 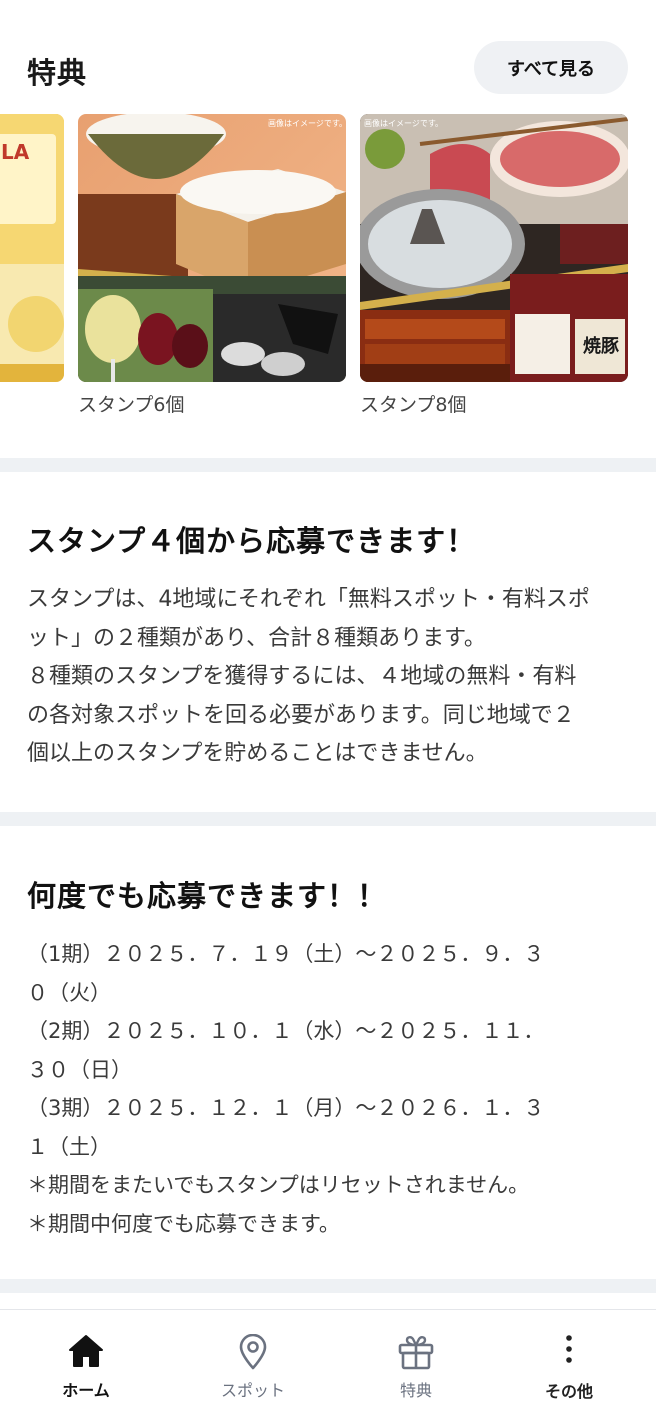 I want to click on benefit-image: 焼豚 画像はイメージです。, so click(x=494, y=248).